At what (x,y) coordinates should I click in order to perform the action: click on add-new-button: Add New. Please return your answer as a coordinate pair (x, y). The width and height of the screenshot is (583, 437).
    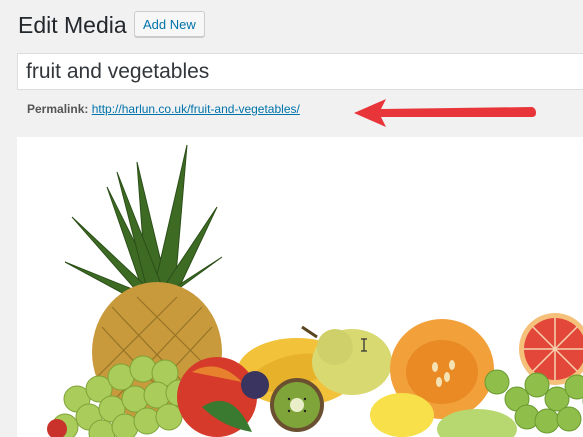
    Looking at the image, I should click on (169, 24).